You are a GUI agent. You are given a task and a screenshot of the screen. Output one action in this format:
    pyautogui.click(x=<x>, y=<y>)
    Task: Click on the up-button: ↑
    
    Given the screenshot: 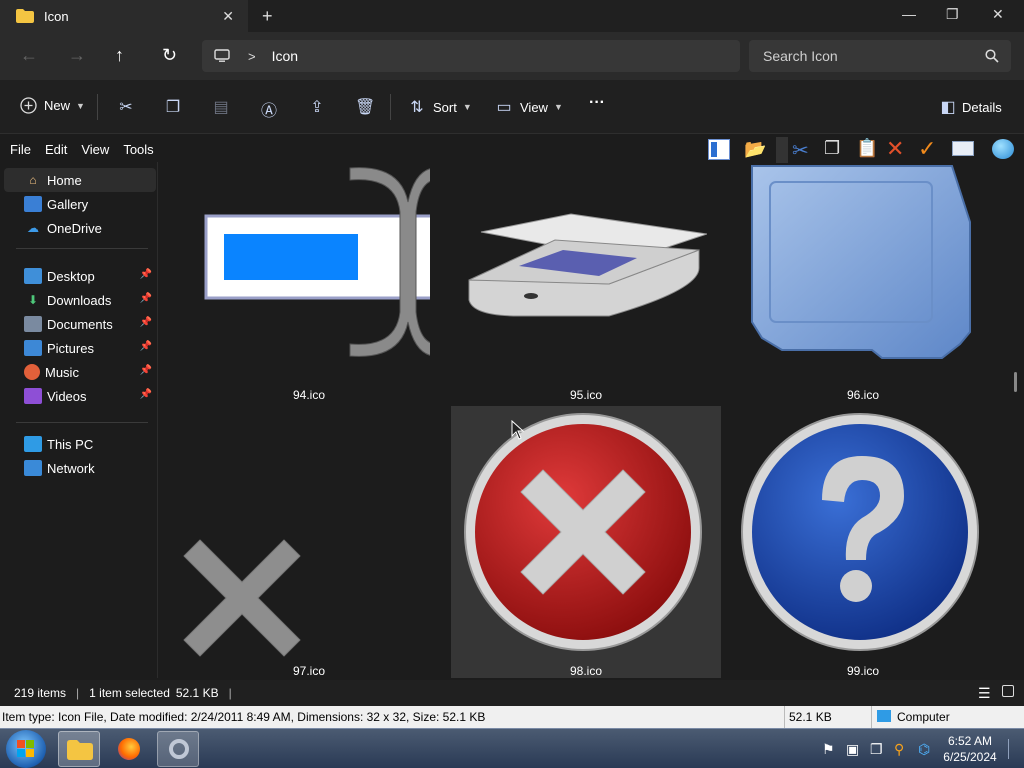 What is the action you would take?
    pyautogui.click(x=119, y=55)
    